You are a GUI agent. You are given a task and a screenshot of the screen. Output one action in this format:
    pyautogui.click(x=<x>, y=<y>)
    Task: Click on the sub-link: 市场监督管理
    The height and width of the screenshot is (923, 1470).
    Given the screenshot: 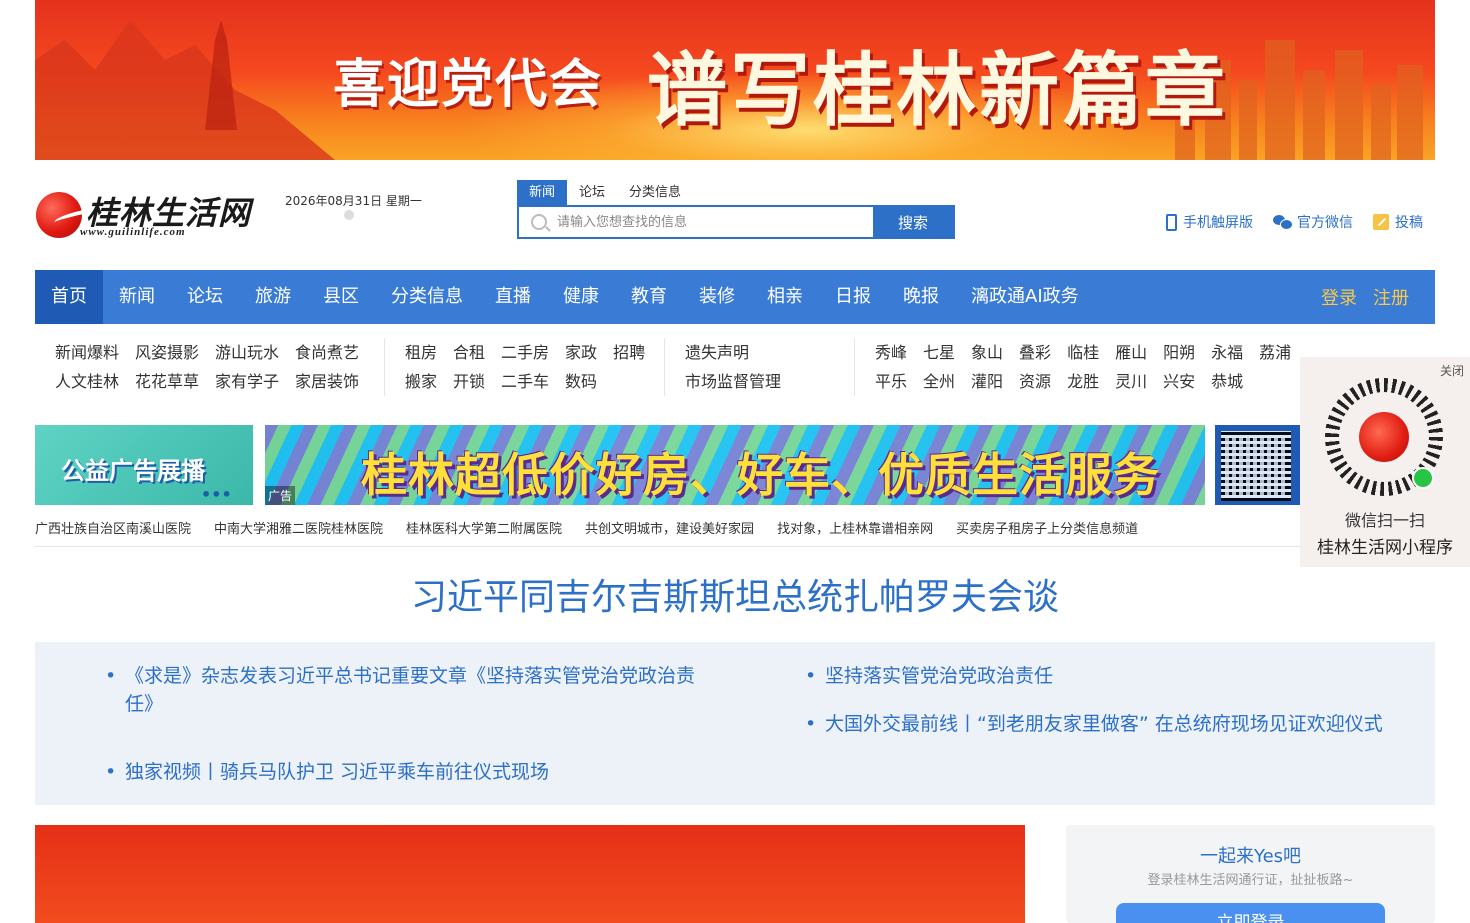 What is the action you would take?
    pyautogui.click(x=733, y=381)
    